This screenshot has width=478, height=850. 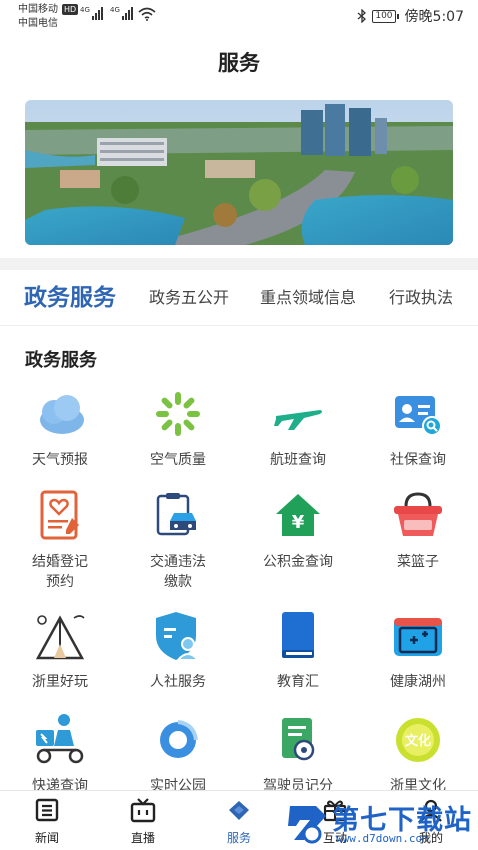 What do you see at coordinates (382, 838) in the screenshot?
I see `watermark-url: www.d7down.com` at bounding box center [382, 838].